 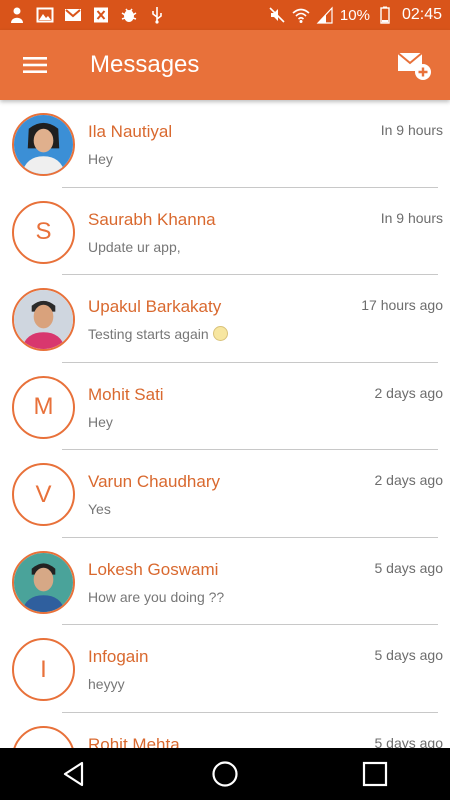 I want to click on avatar: M, so click(x=43, y=407).